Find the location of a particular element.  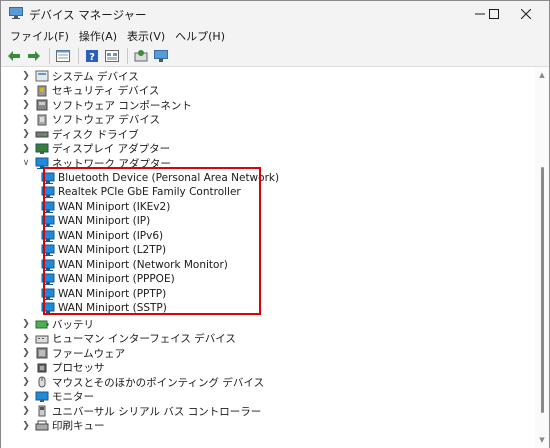

disk-drive-icon is located at coordinates (42, 134).